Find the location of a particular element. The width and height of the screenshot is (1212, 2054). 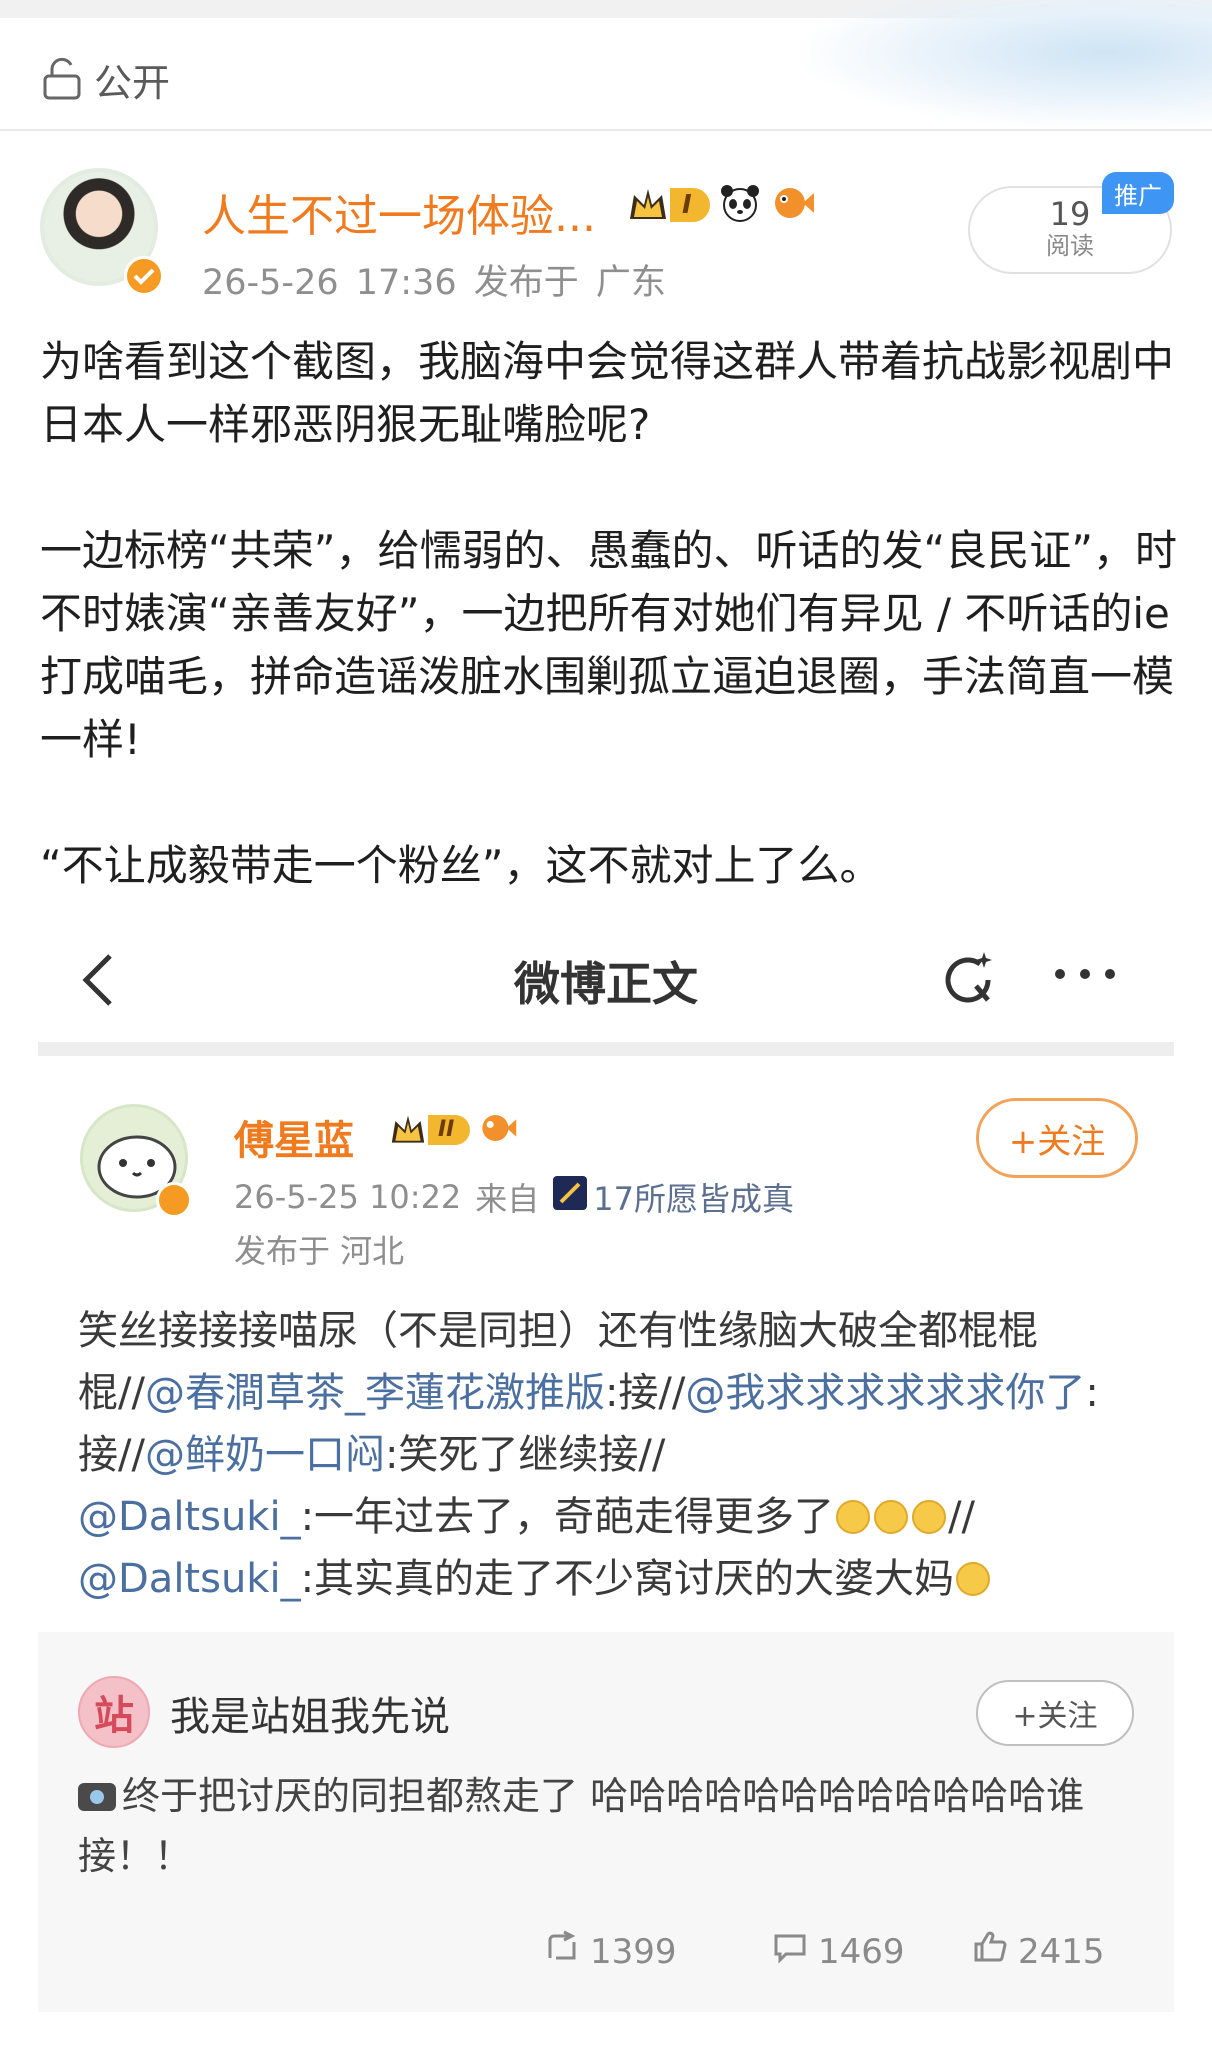

screenshot-nav-title: 微博正文 is located at coordinates (606, 984).